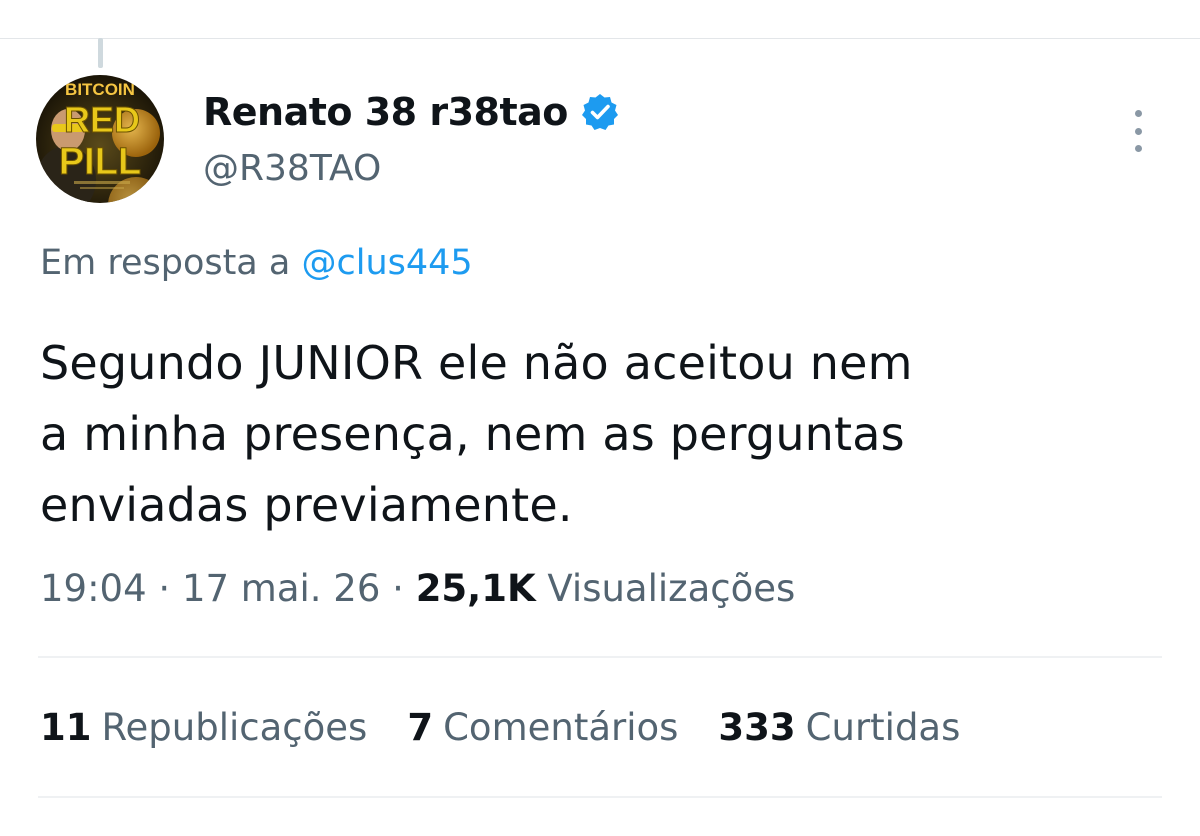 The width and height of the screenshot is (1200, 836). What do you see at coordinates (100, 89) in the screenshot?
I see `avatar-text-bitcoin: BITCOIN` at bounding box center [100, 89].